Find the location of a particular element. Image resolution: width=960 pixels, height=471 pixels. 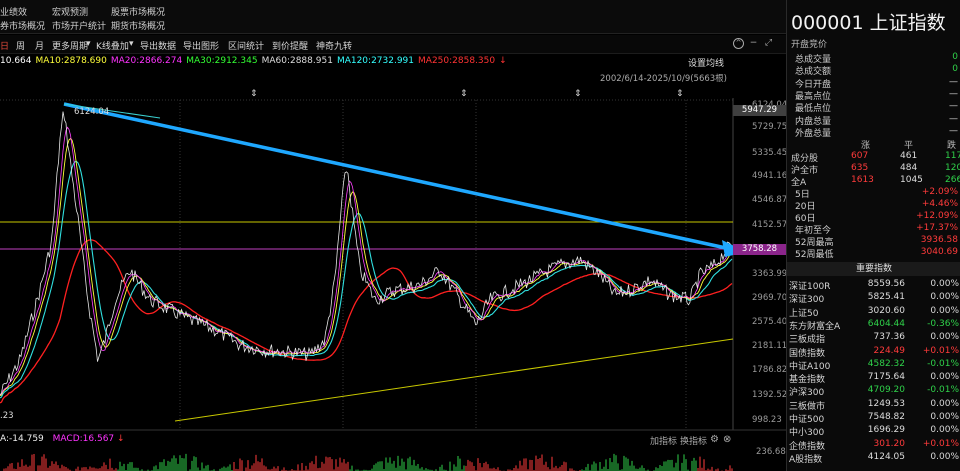

y-axis-label: 4546.87 is located at coordinates (770, 200).